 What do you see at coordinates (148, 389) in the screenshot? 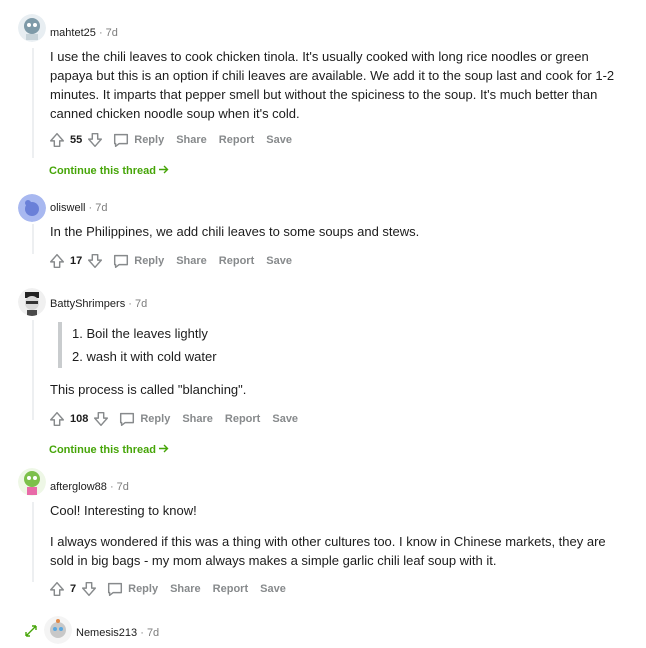
I see `comment-text: This process is called "blanching".` at bounding box center [148, 389].